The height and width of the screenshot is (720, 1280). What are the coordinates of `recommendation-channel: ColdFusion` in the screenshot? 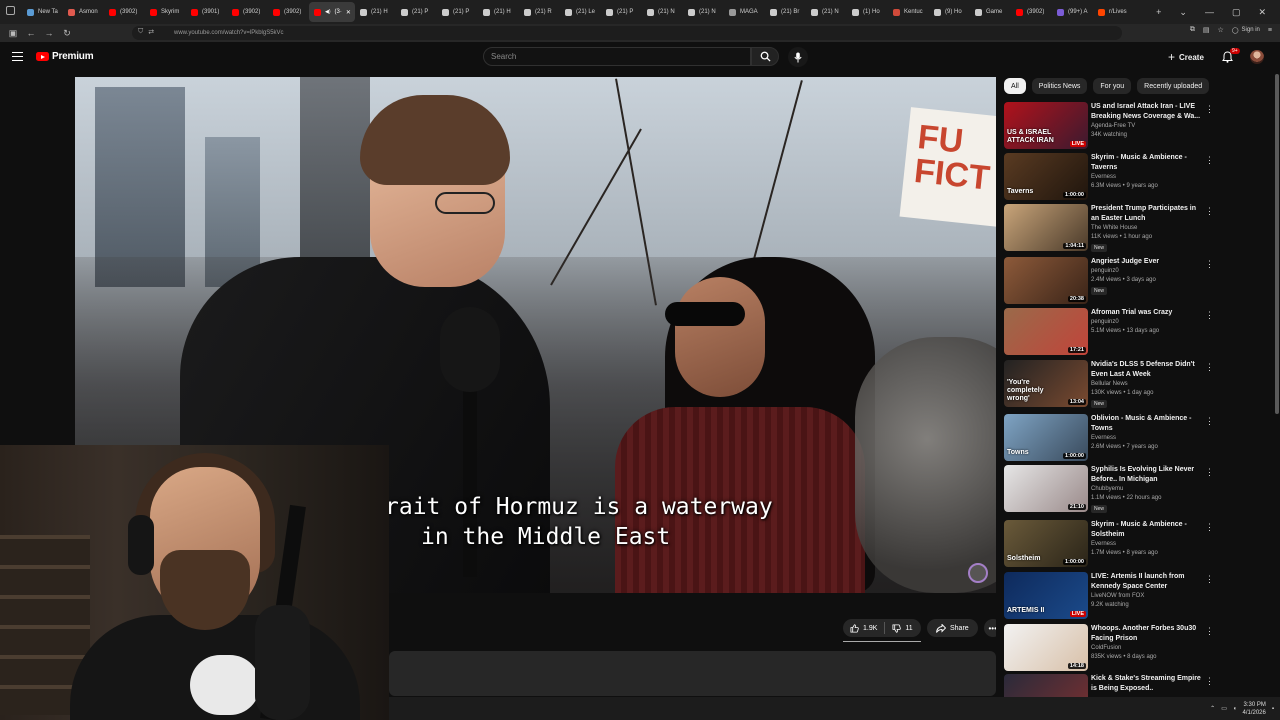 It's located at (1106, 648).